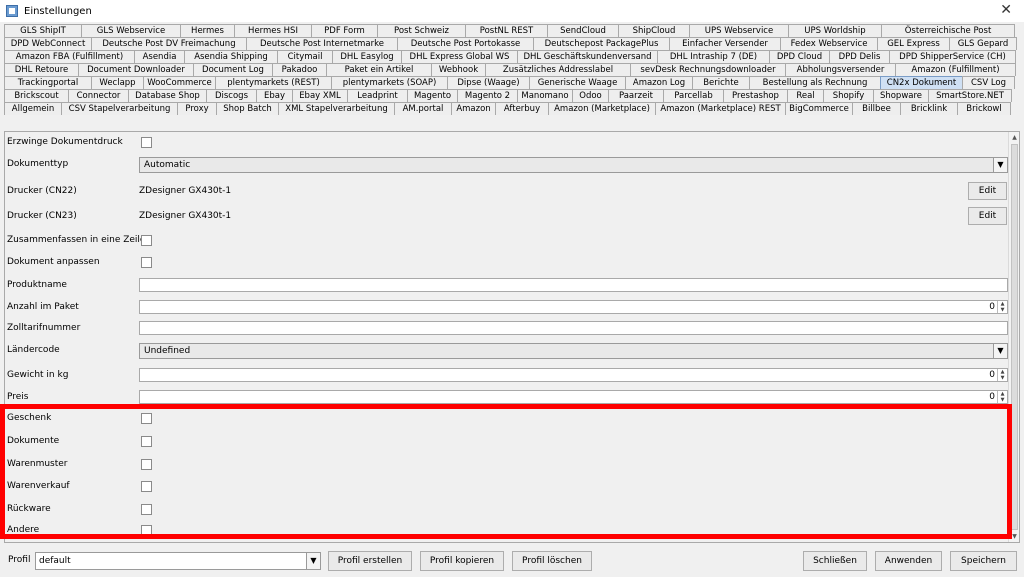 This screenshot has height=577, width=1024. I want to click on profil-erstellen-button: Profil erstellen, so click(370, 561).